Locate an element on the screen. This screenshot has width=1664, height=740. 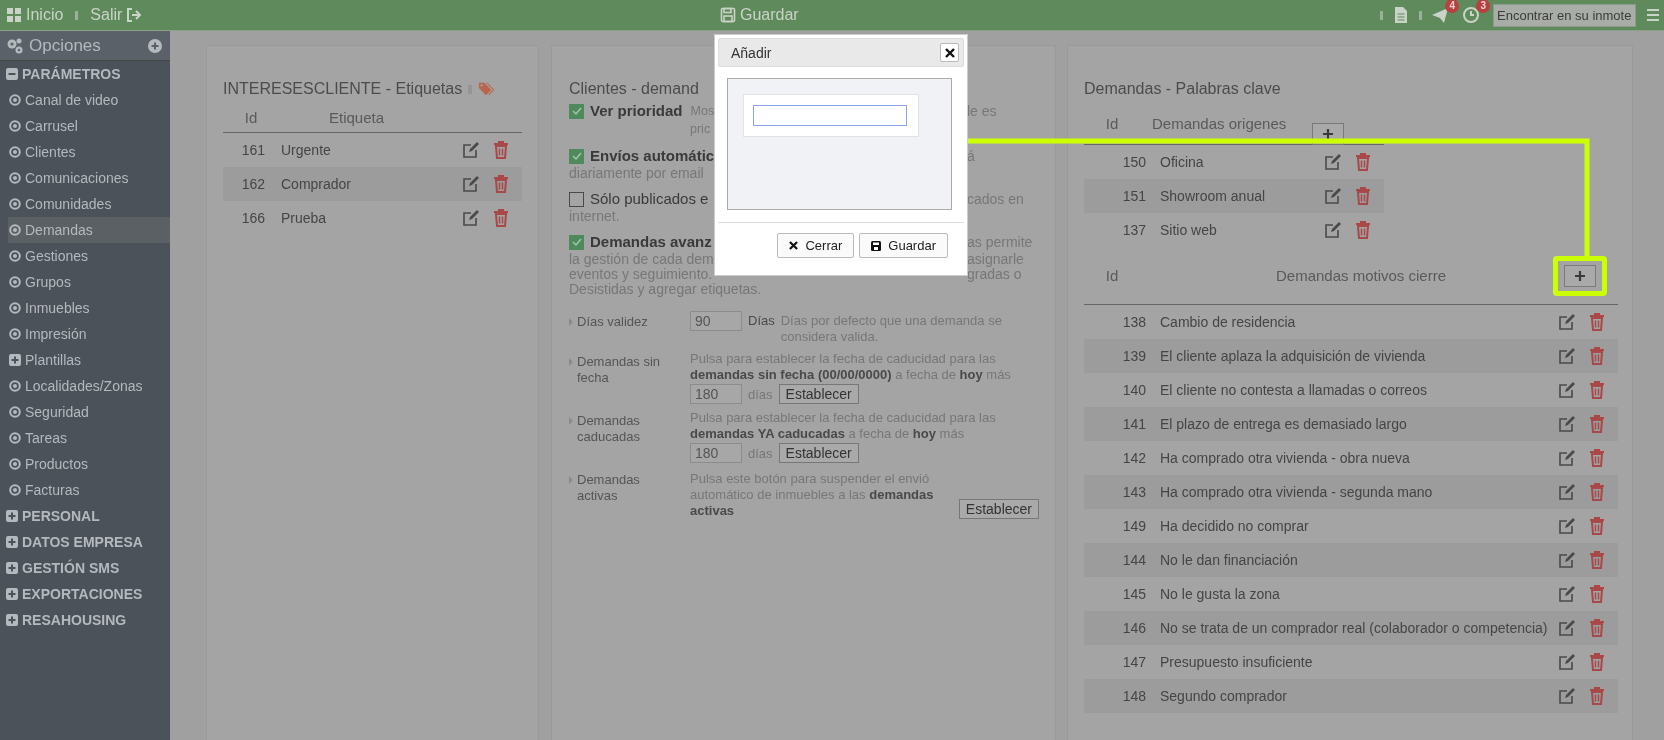
close-button: Cerrar is located at coordinates (816, 245).